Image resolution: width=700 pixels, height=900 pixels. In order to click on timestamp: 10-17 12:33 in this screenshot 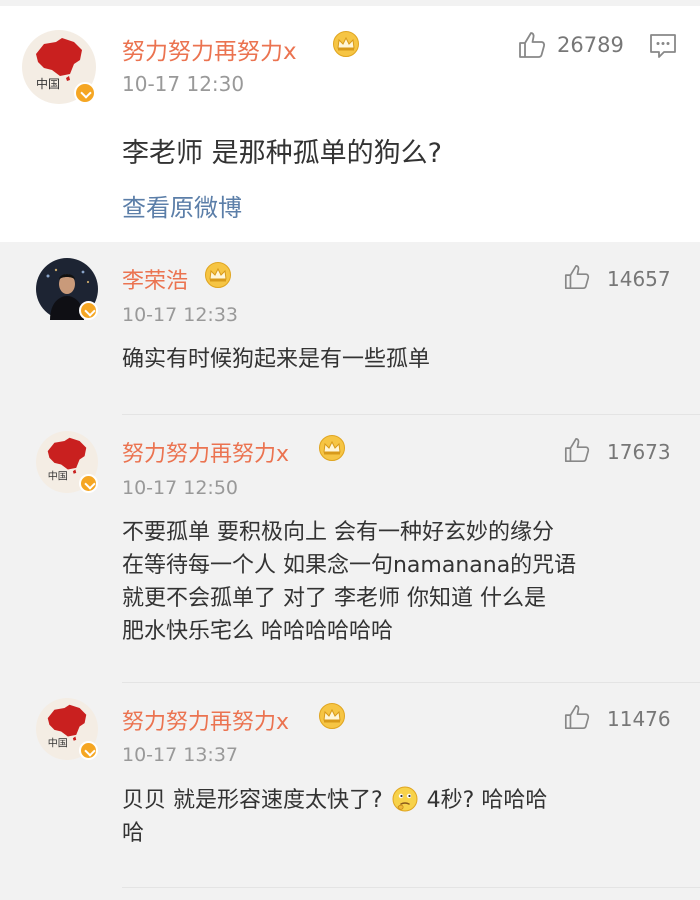, I will do `click(180, 315)`.